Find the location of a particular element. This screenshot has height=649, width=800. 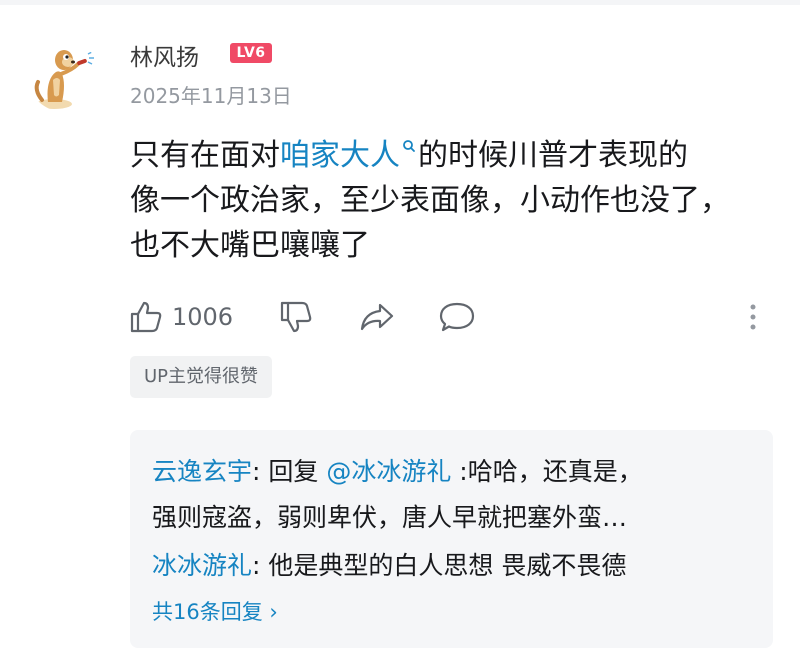

reply-mention: @冰冰游礼 is located at coordinates (388, 471).